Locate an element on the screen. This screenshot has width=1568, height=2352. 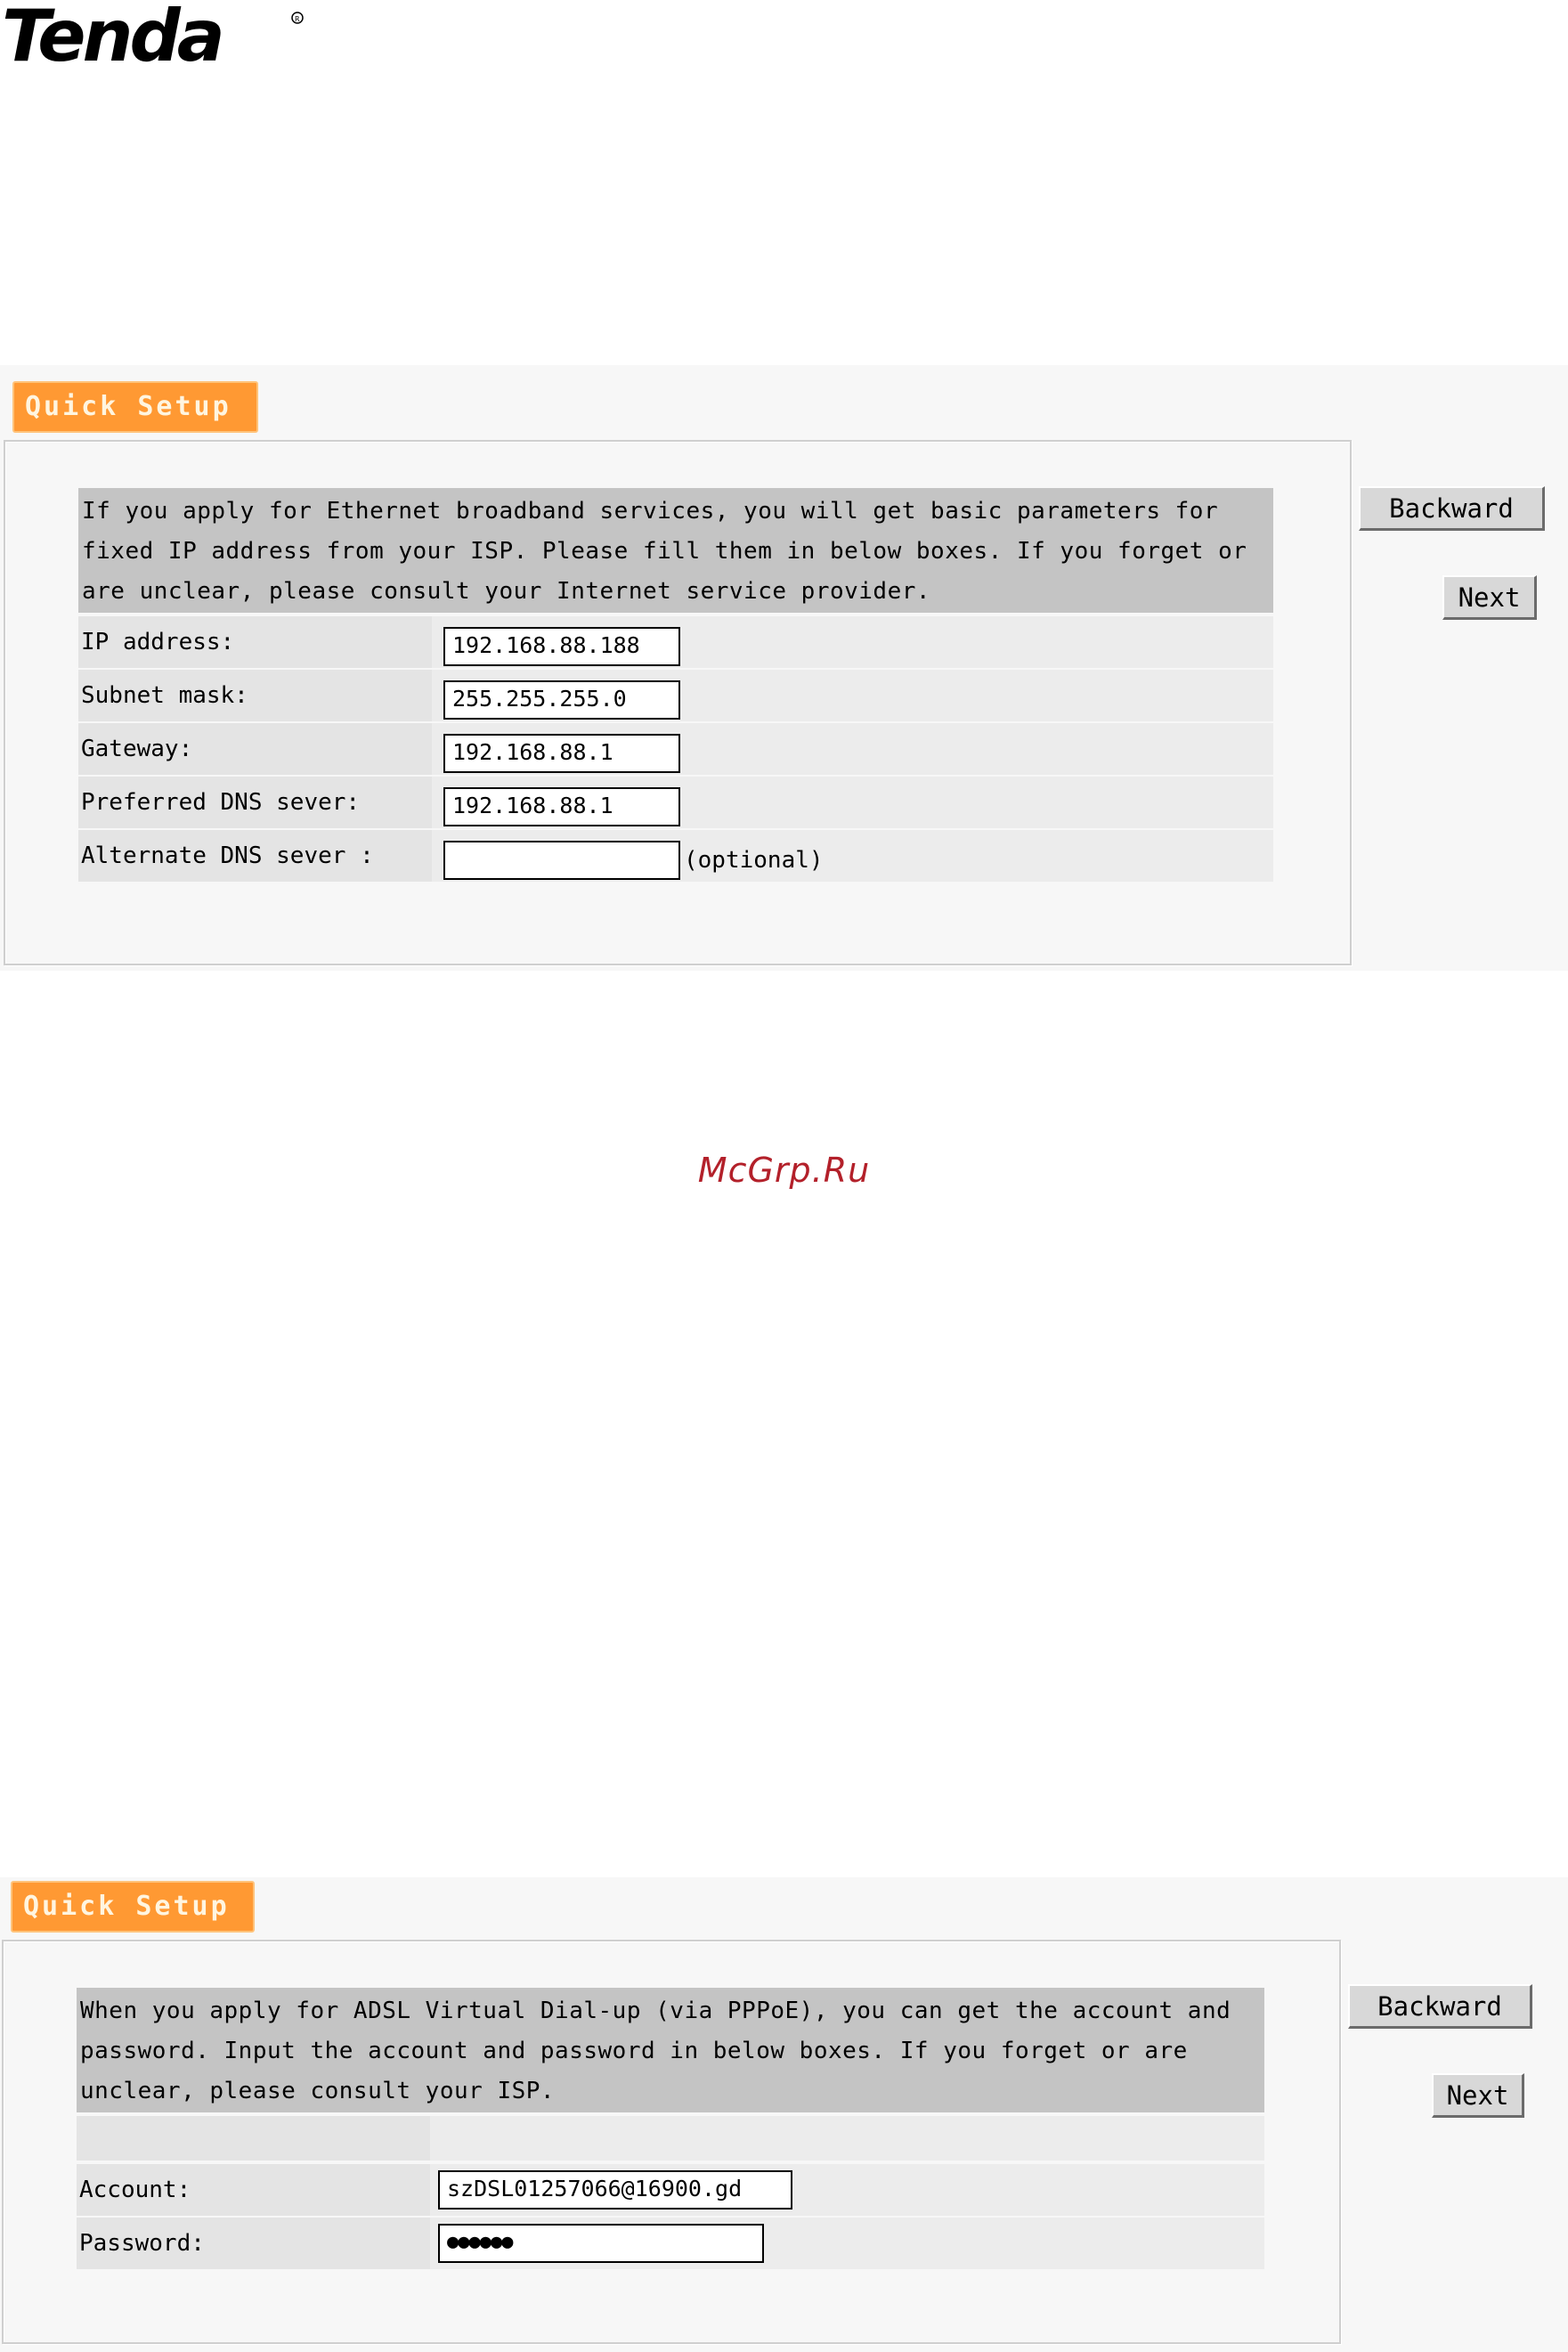
tenda-logo: Tenda R is located at coordinates (153, 35).